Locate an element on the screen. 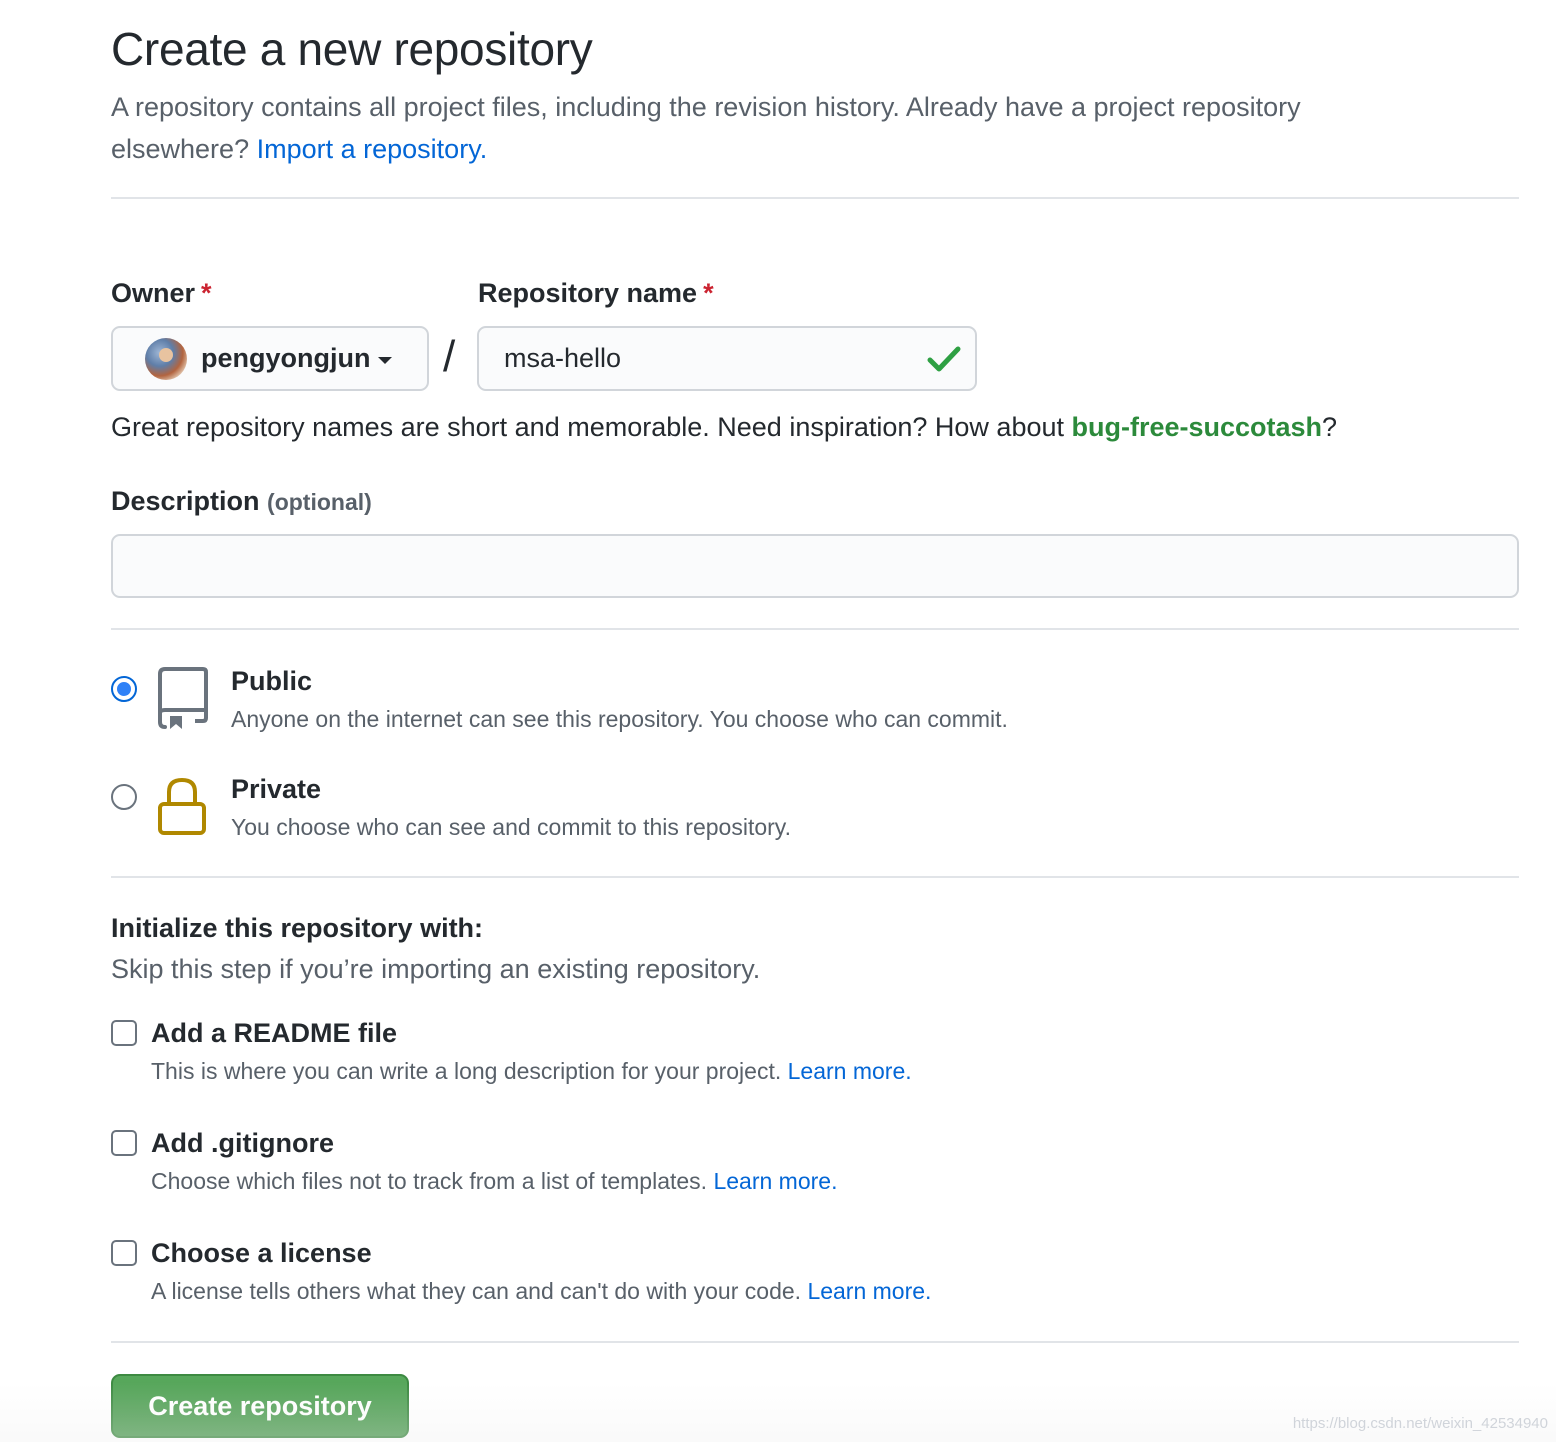 Image resolution: width=1556 pixels, height=1442 pixels. repo-name-label-text: Repository name is located at coordinates (588, 293).